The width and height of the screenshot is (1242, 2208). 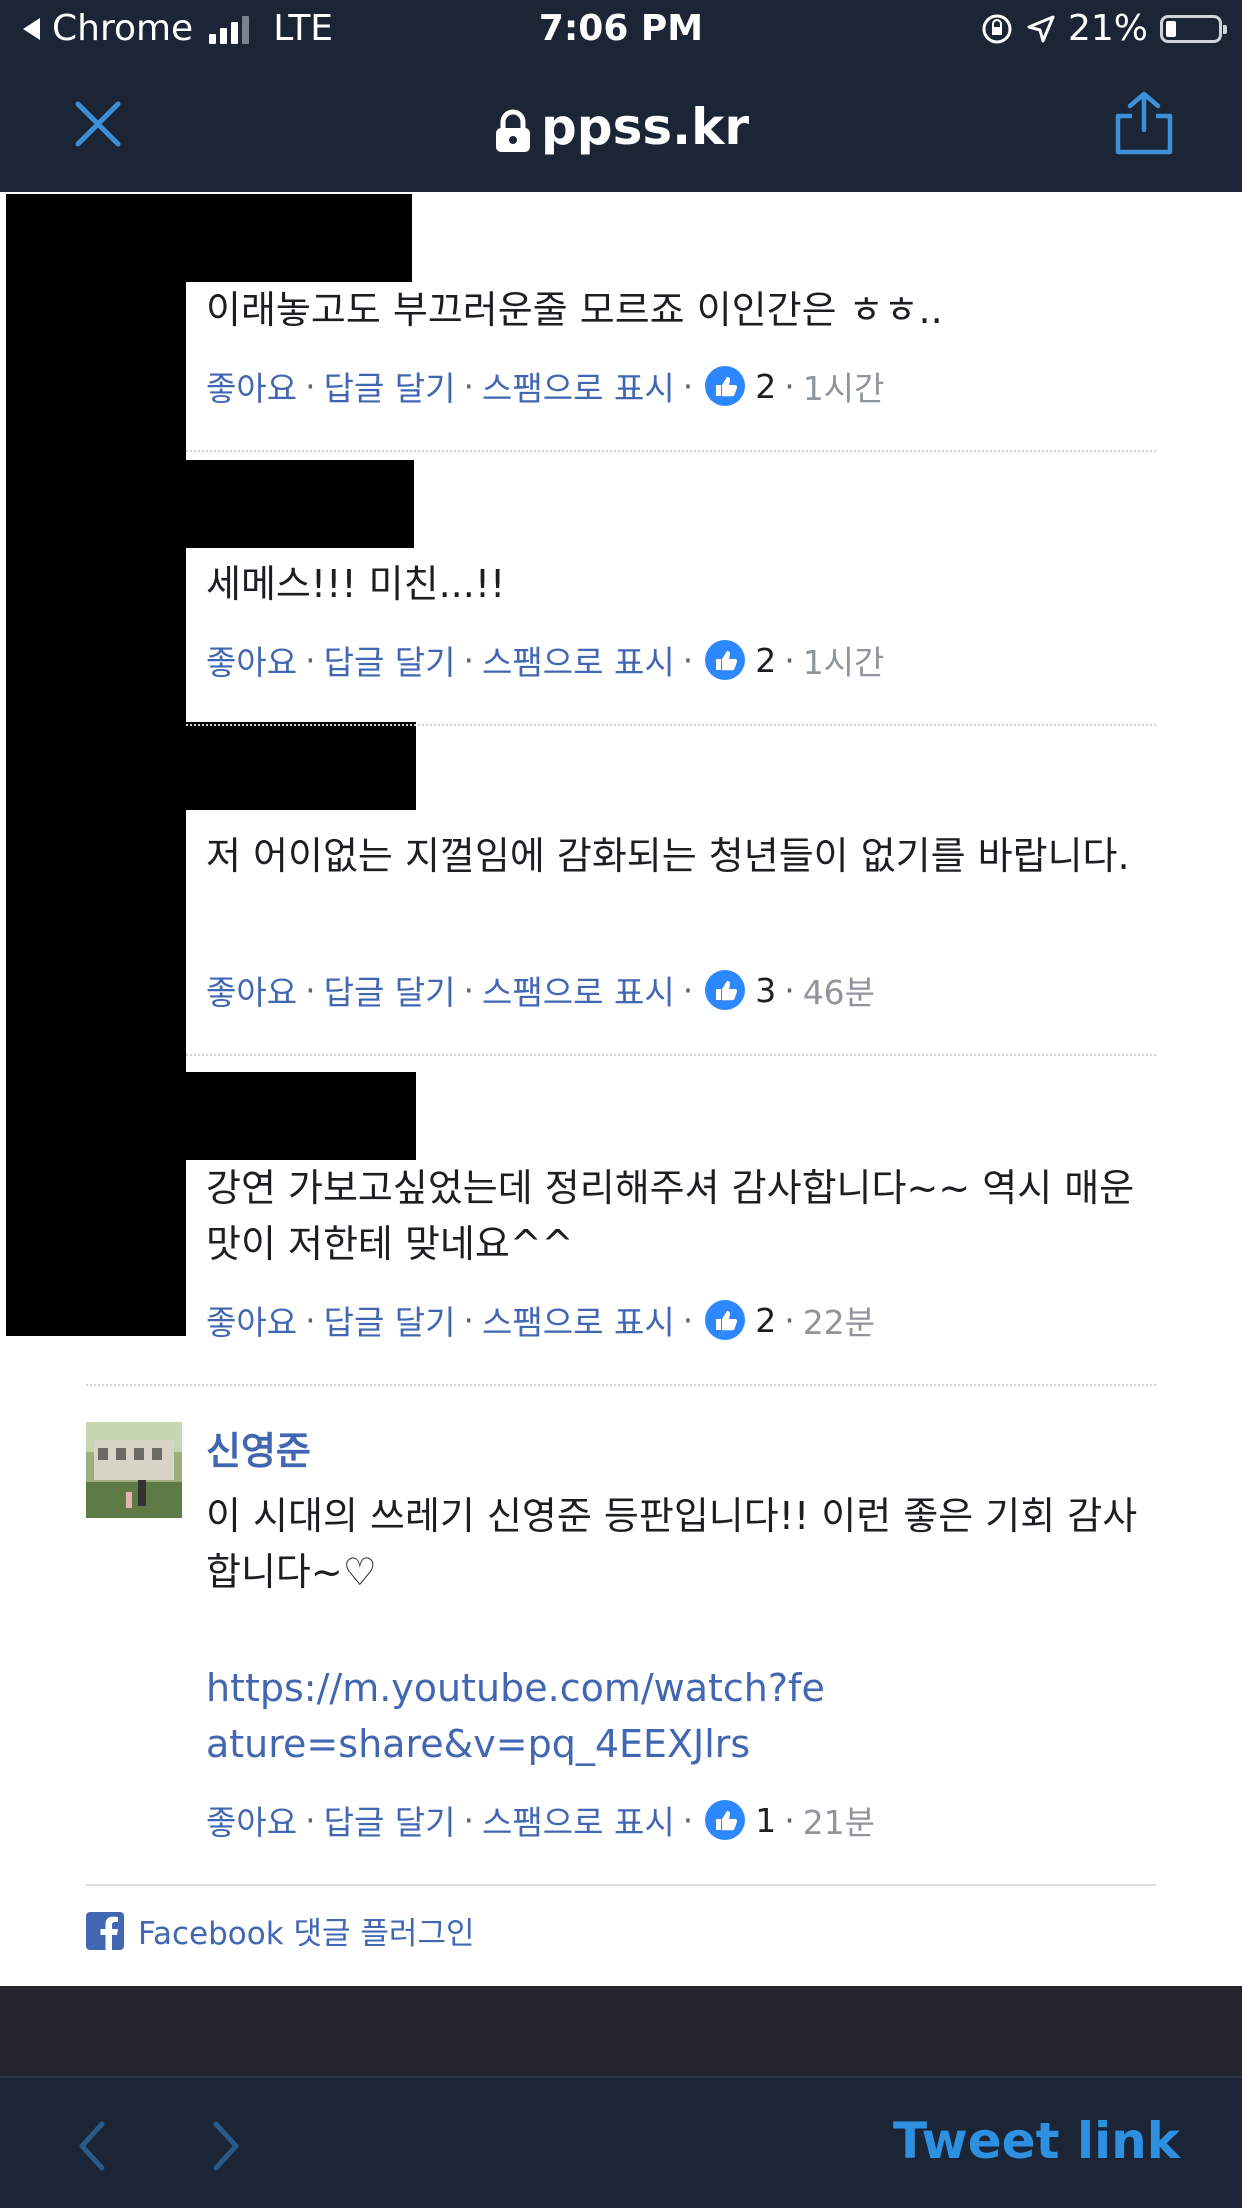 What do you see at coordinates (1193, 28) in the screenshot?
I see `battery-icon` at bounding box center [1193, 28].